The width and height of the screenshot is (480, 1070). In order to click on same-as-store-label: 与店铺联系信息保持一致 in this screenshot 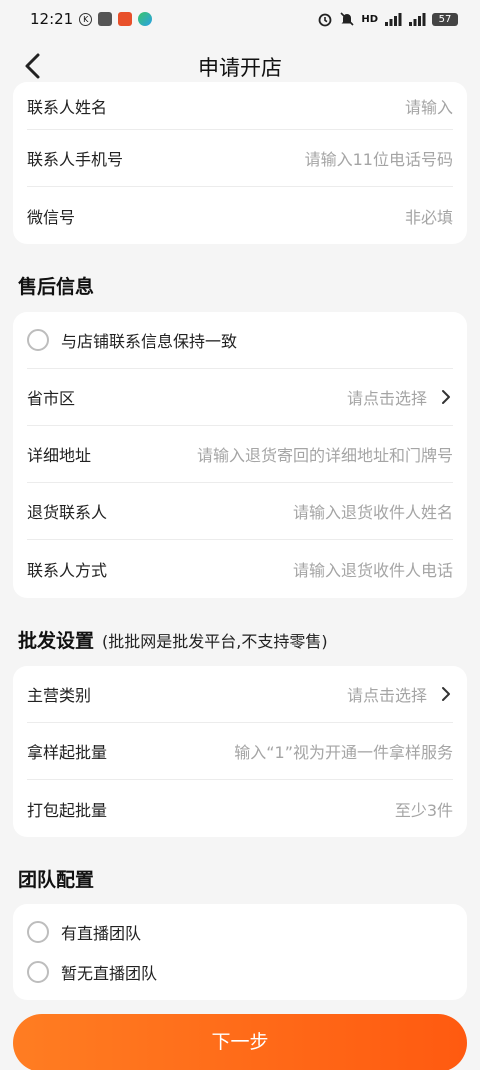, I will do `click(149, 341)`.